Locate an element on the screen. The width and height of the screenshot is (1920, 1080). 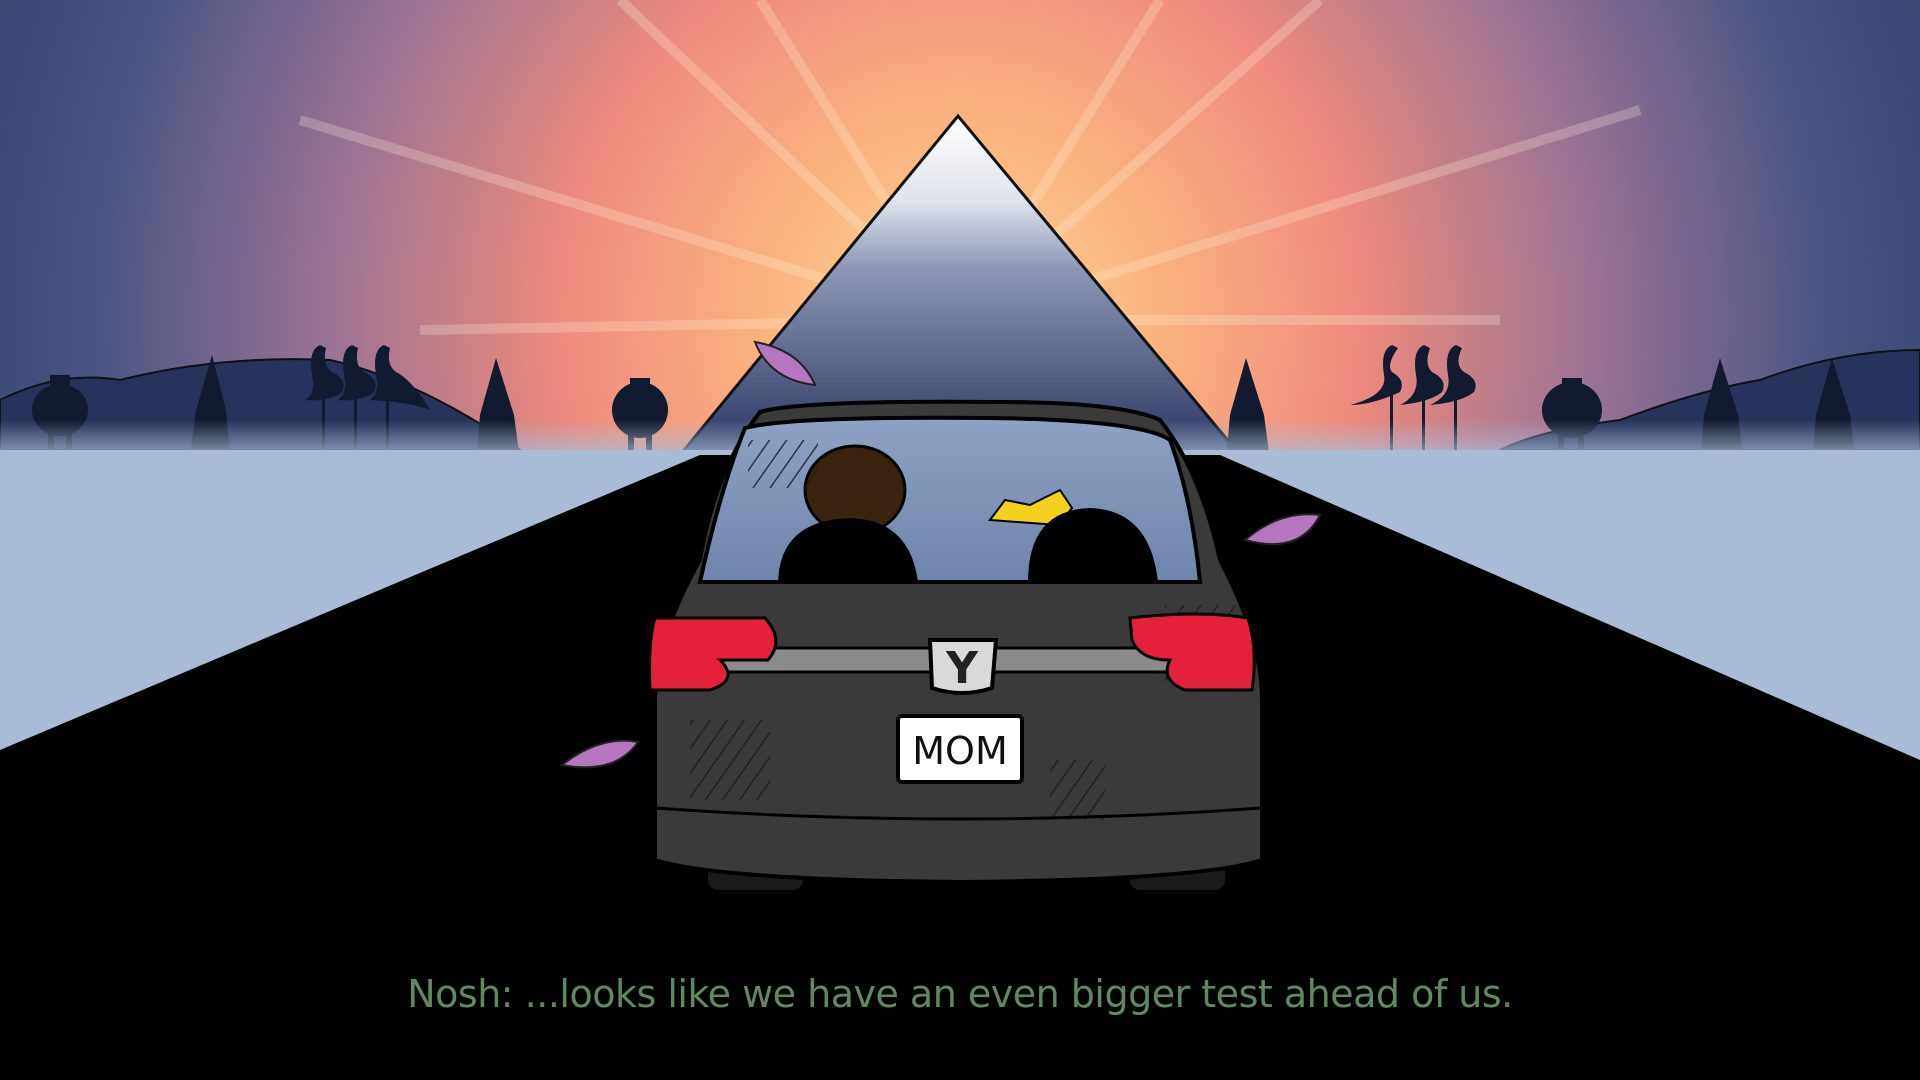
car-emblem-letter: Y is located at coordinates (962, 668).